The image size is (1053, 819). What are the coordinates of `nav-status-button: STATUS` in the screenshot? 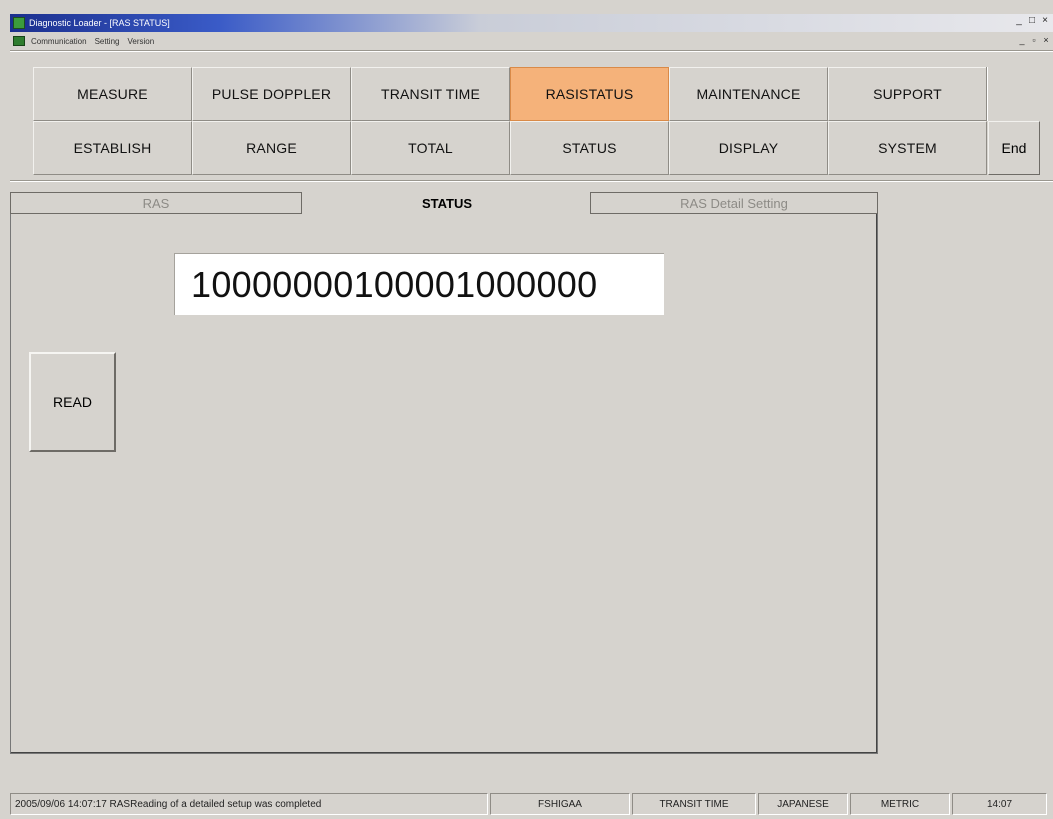 It's located at (589, 148).